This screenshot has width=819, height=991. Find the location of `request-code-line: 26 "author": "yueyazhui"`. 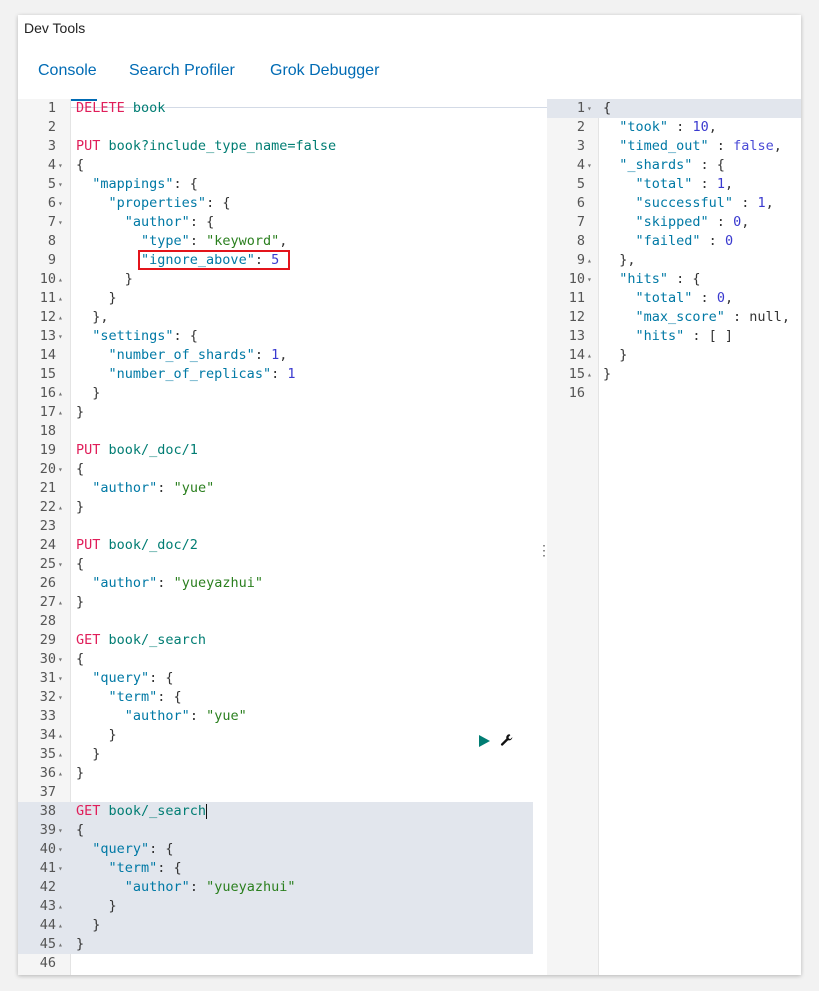

request-code-line: 26 "author": "yueyazhui" is located at coordinates (275, 583).